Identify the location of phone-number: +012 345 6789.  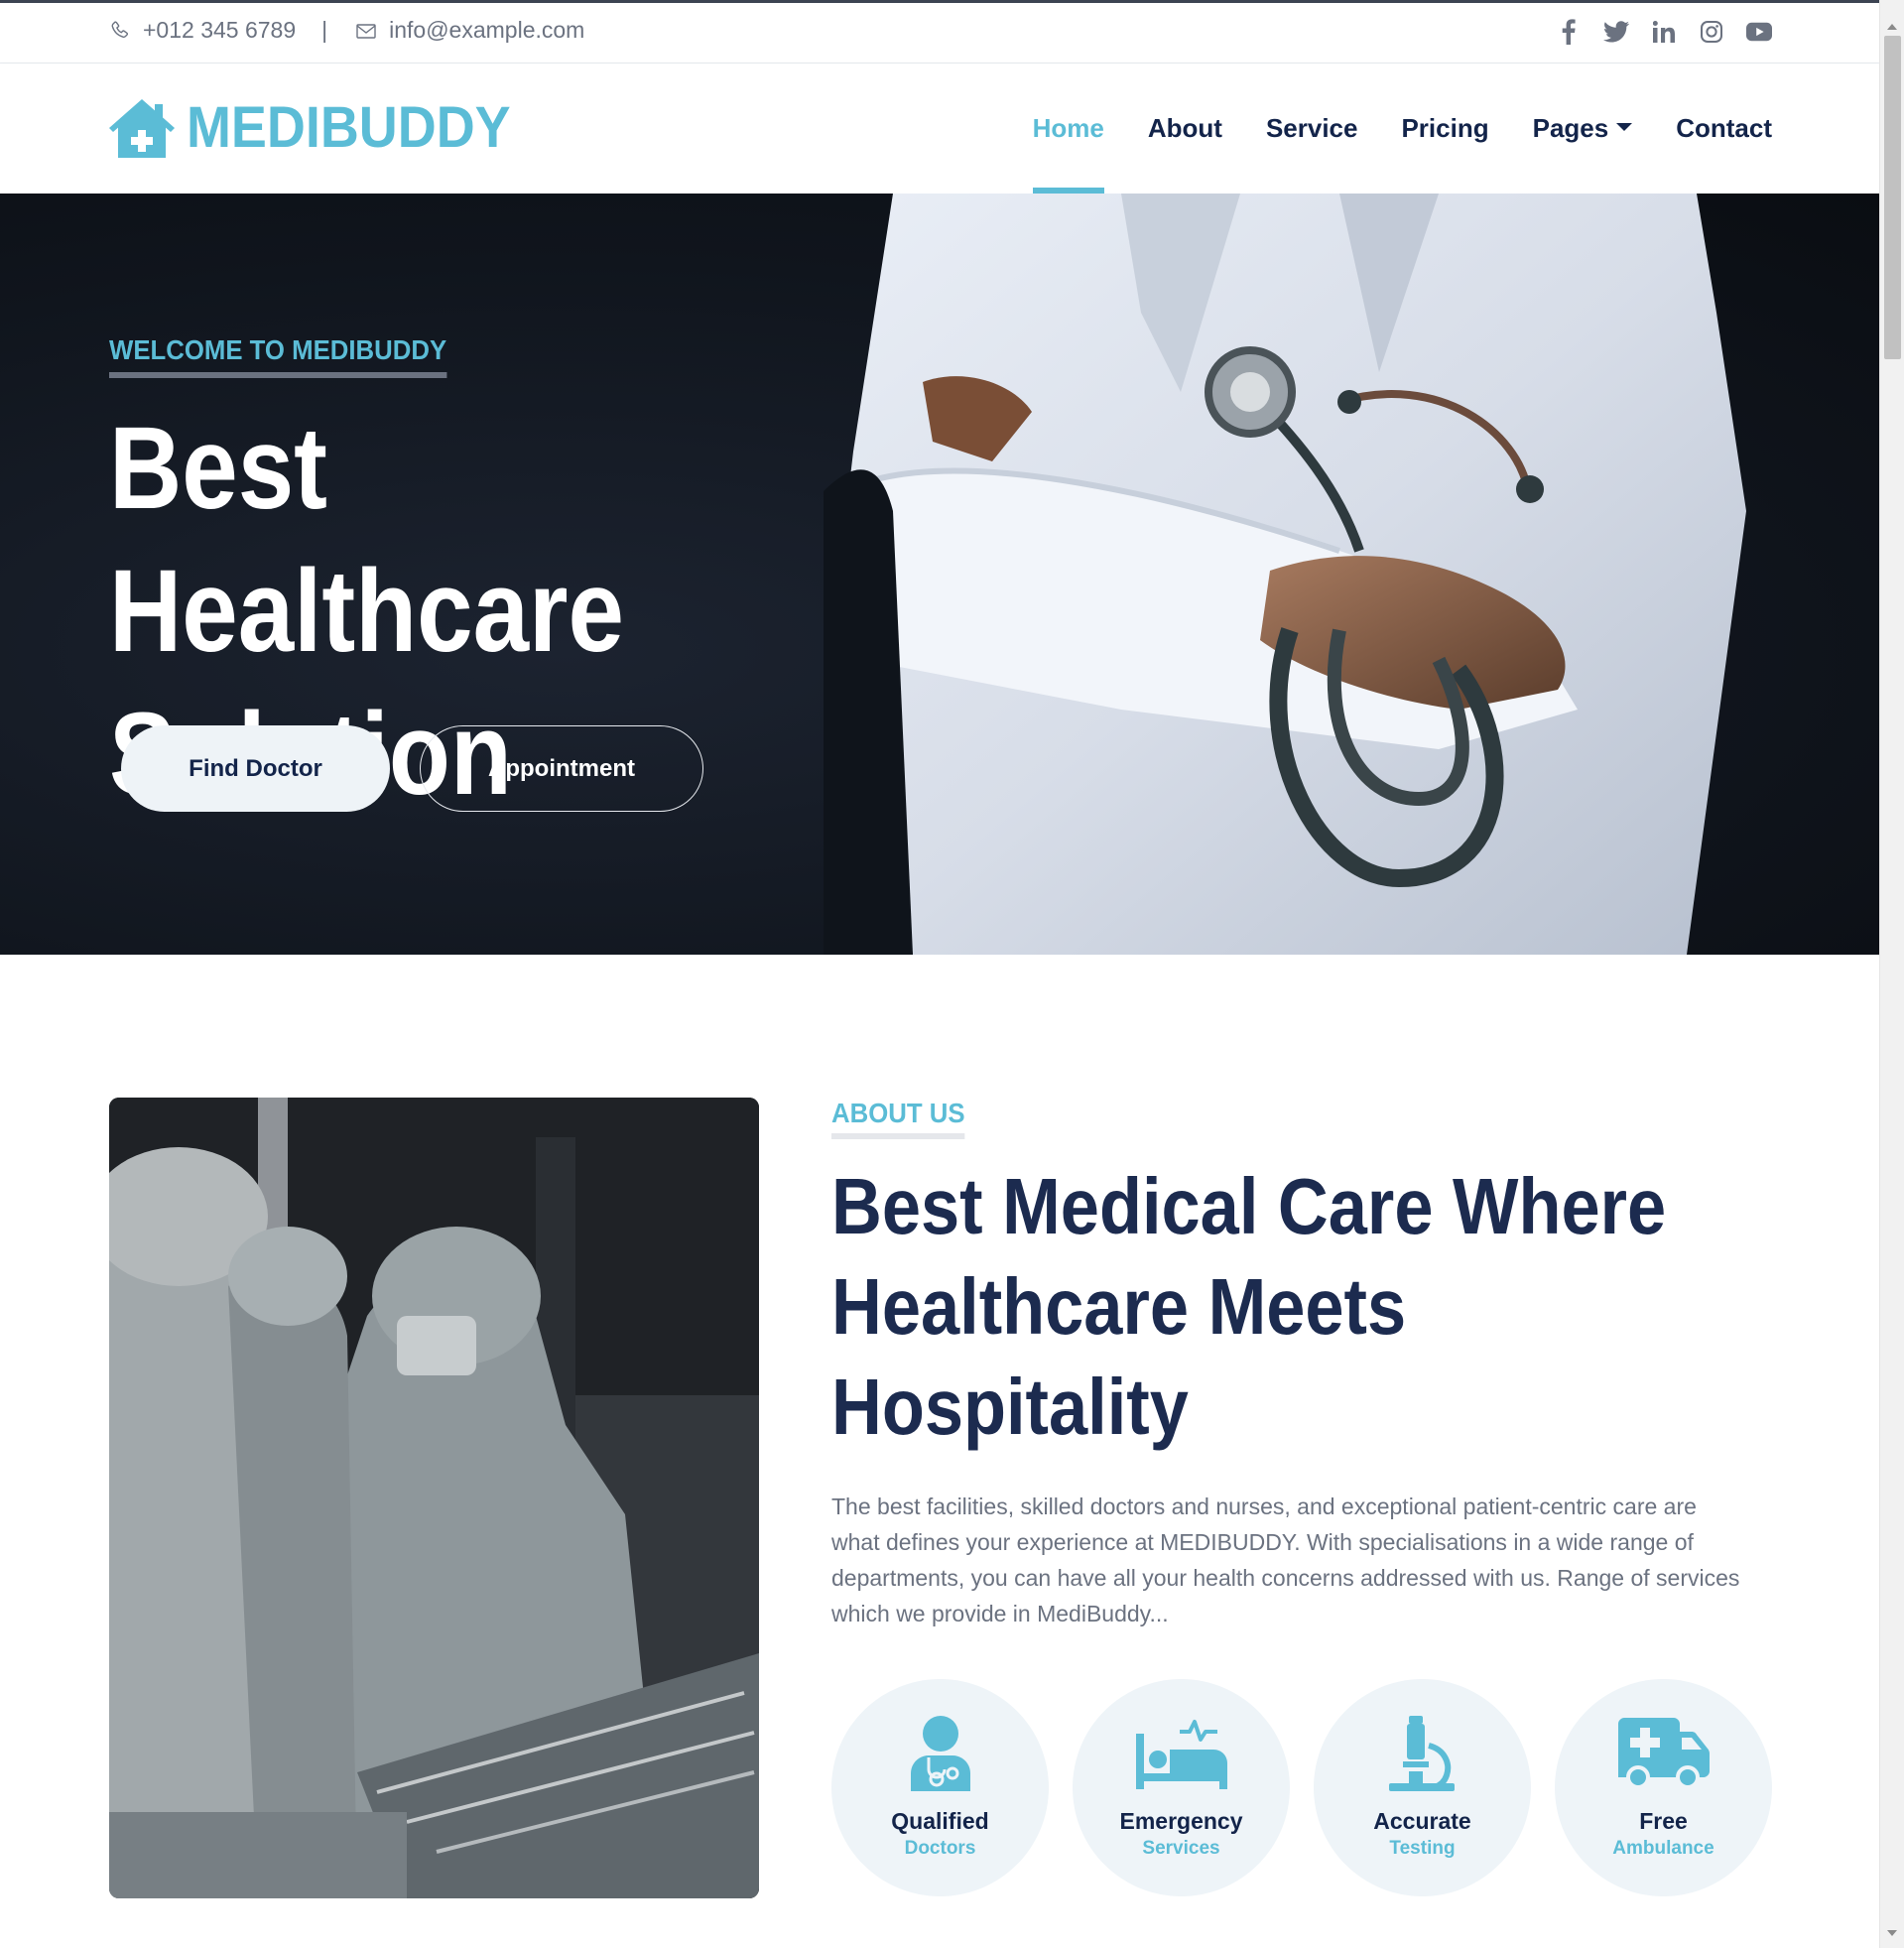
(219, 30).